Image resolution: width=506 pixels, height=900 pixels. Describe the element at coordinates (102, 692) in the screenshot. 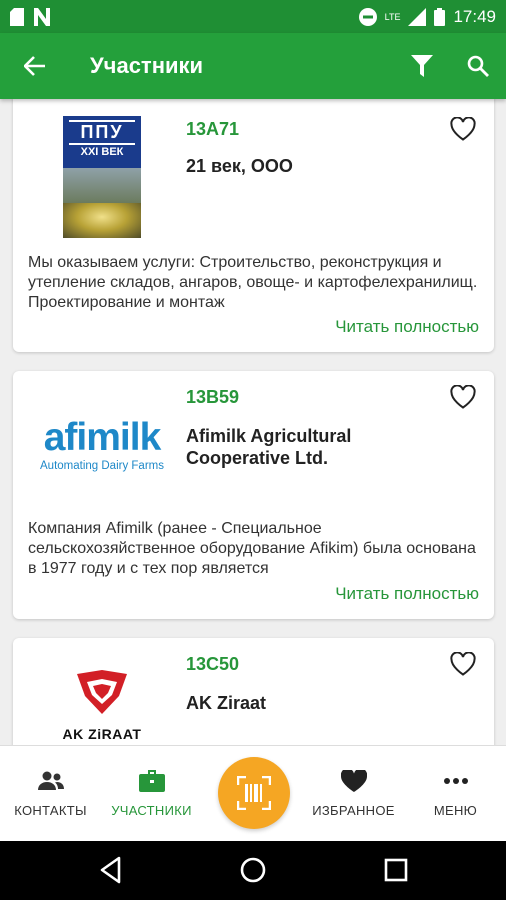

I see `ak-ziraat-shield-logo` at that location.